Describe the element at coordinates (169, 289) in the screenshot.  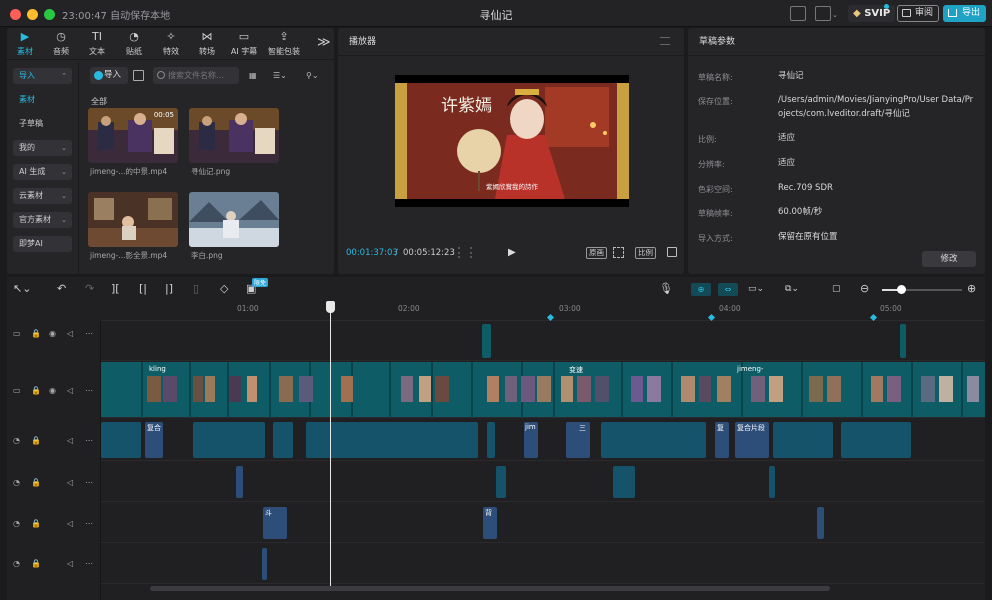
I see `trim-right-icon: |]` at that location.